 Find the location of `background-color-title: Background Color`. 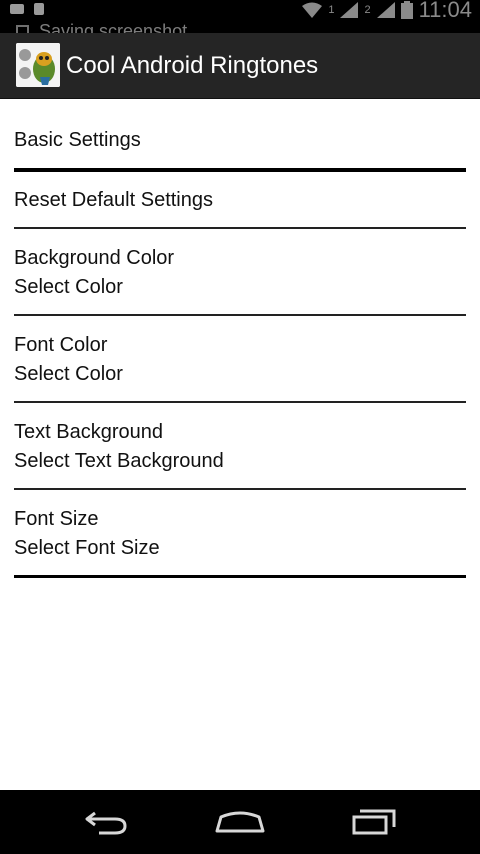

background-color-title: Background Color is located at coordinates (94, 258).